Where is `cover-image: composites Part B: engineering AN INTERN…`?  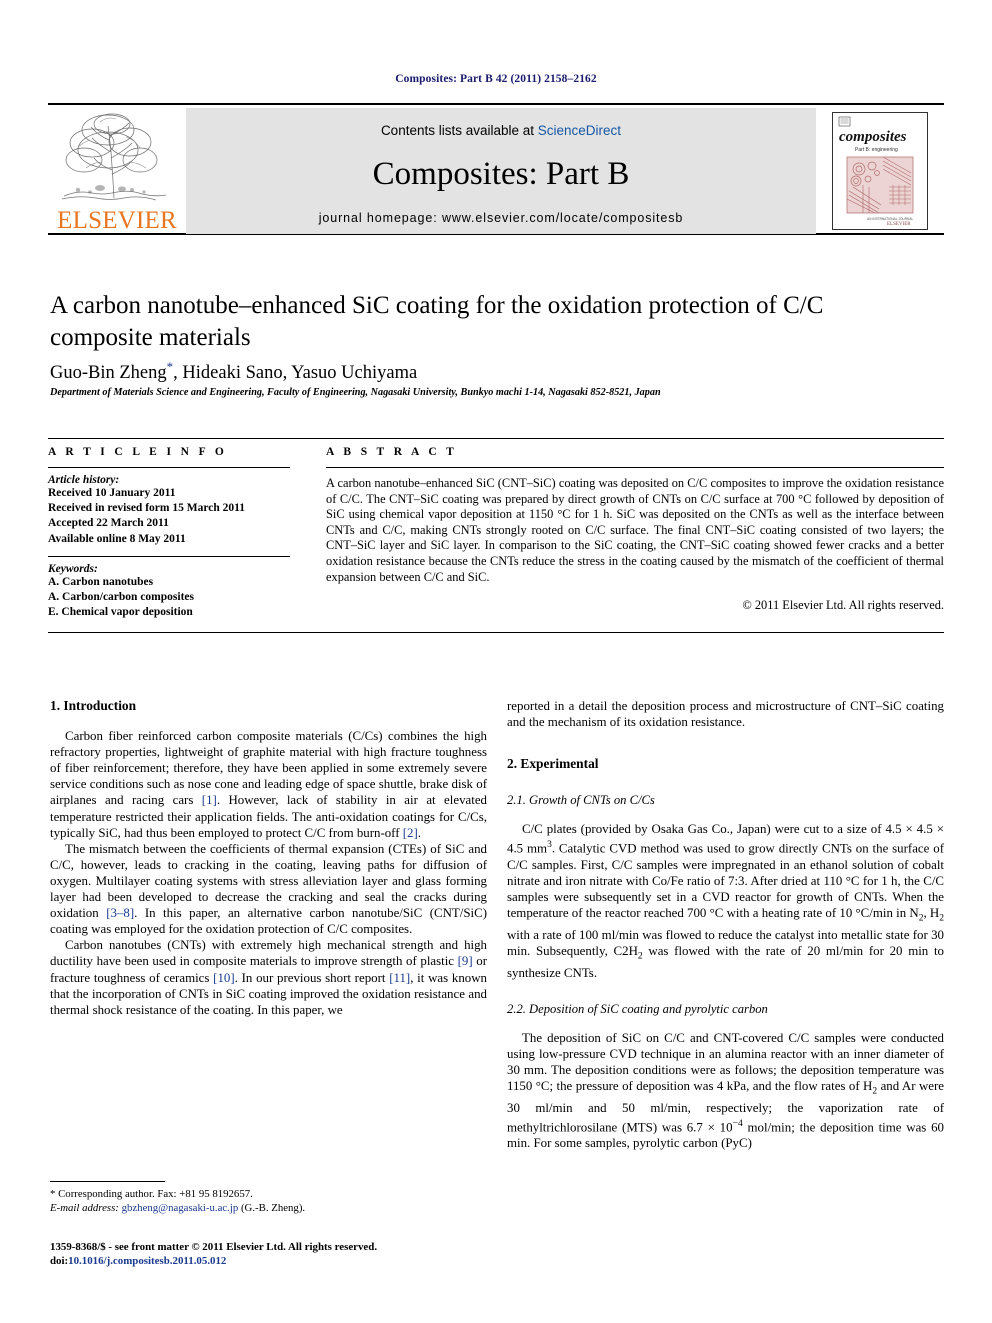
cover-image: composites Part B: engineering AN INTERN… is located at coordinates (880, 171).